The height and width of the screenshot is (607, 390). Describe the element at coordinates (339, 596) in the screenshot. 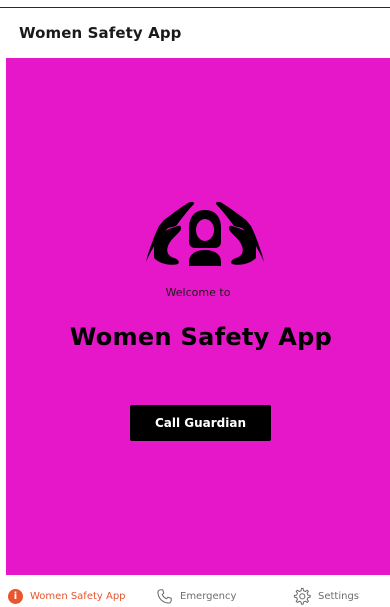

I see `nav-item-label: Settings` at that location.